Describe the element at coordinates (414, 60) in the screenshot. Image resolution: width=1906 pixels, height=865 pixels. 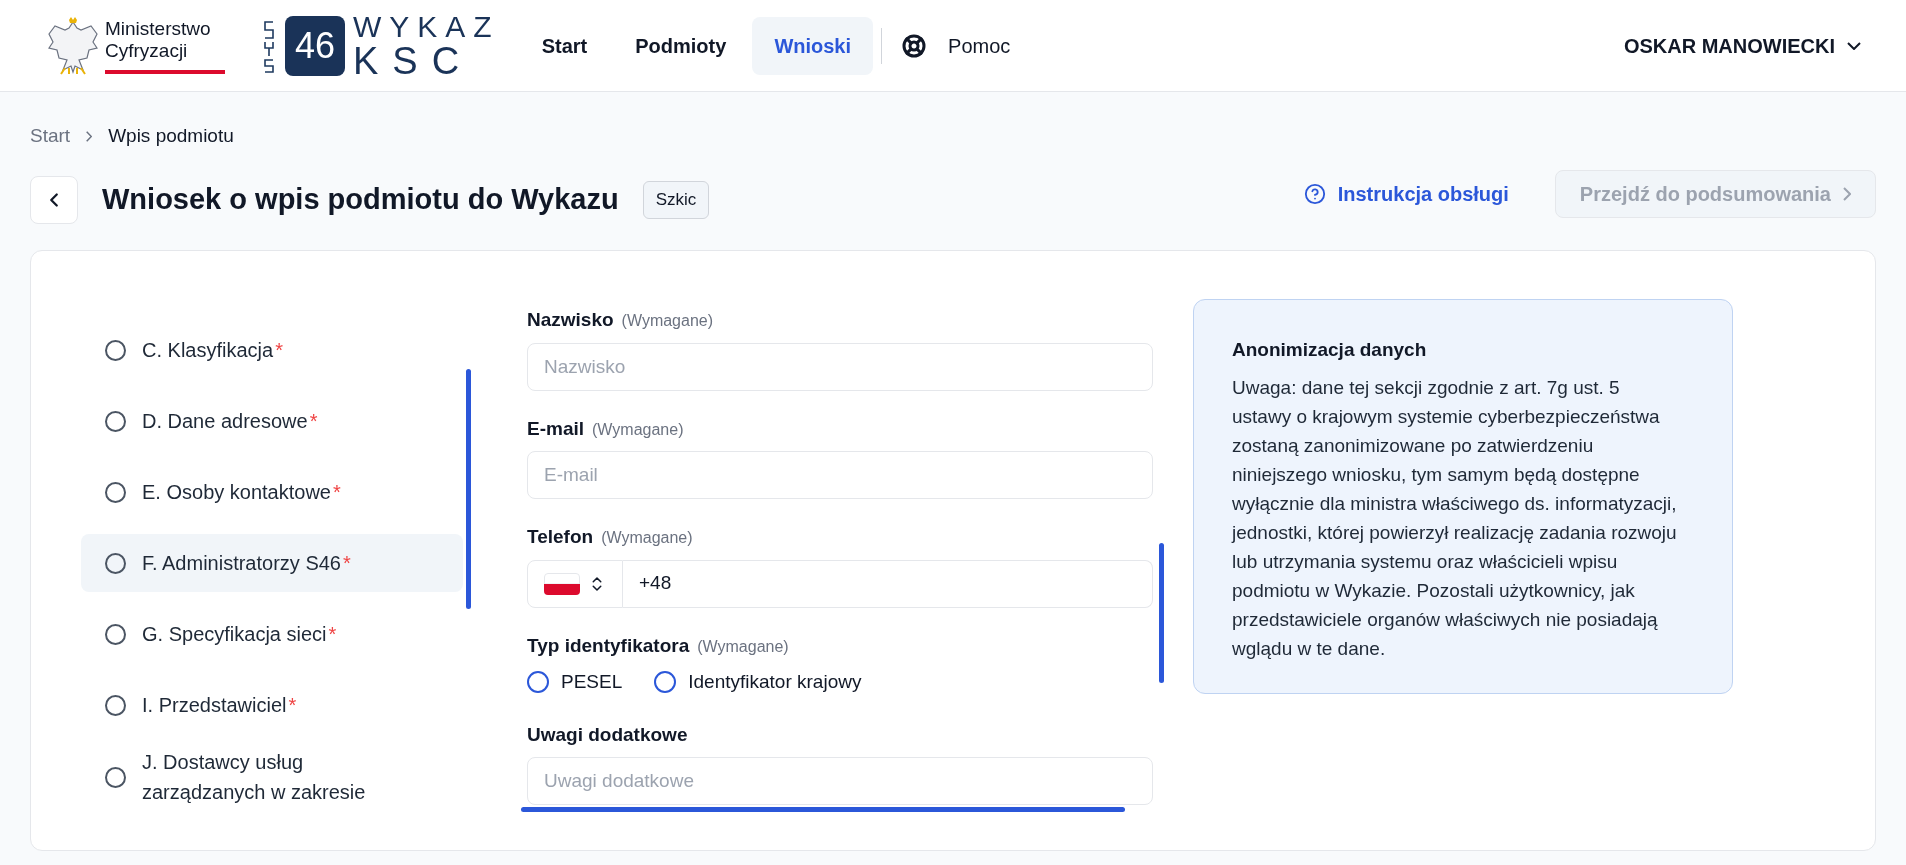
I see `app-logo-word: KSC` at that location.